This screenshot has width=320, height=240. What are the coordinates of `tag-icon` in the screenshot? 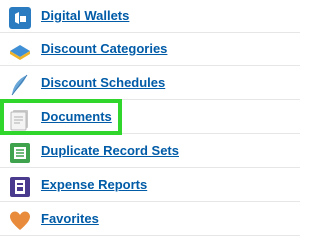 It's located at (20, 51).